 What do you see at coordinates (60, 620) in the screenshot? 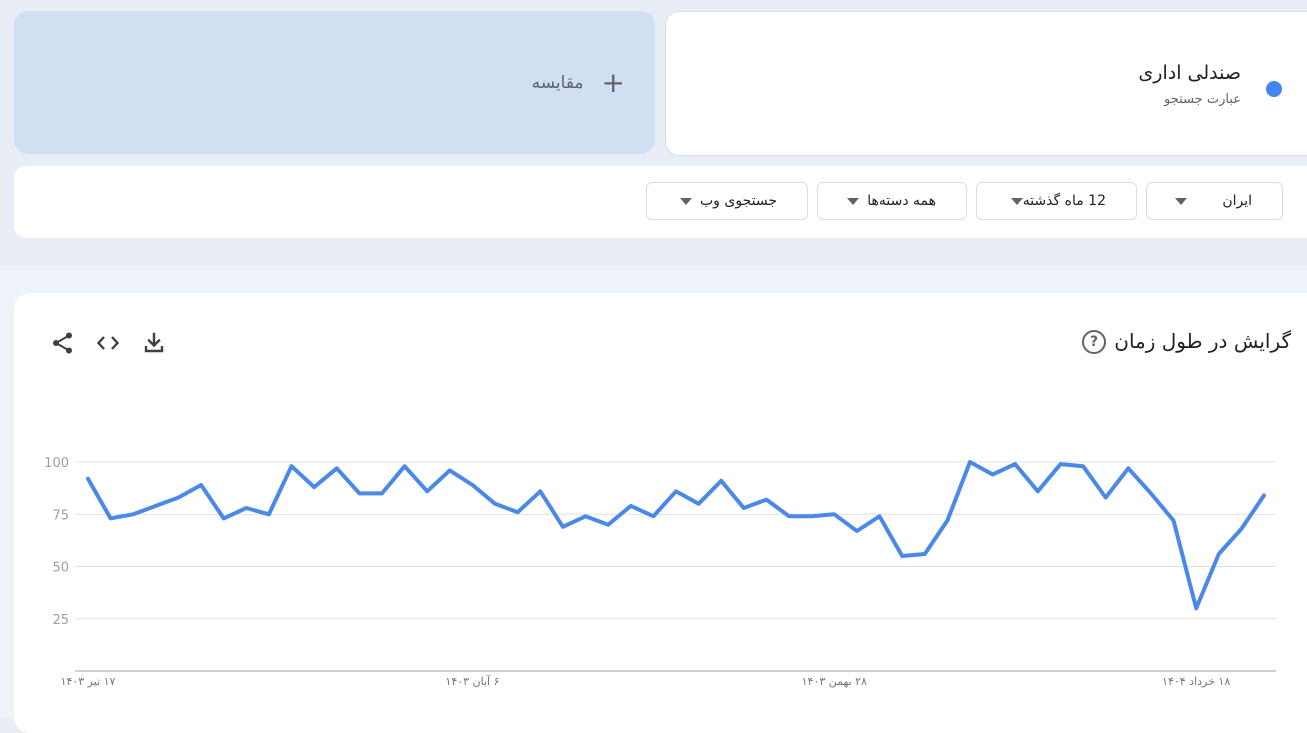
I see `y-tick-label: 25` at bounding box center [60, 620].